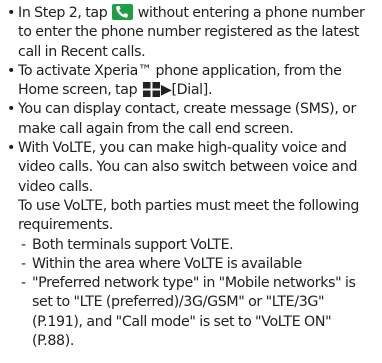 The width and height of the screenshot is (382, 363). I want to click on app-grid-icon, so click(151, 90).